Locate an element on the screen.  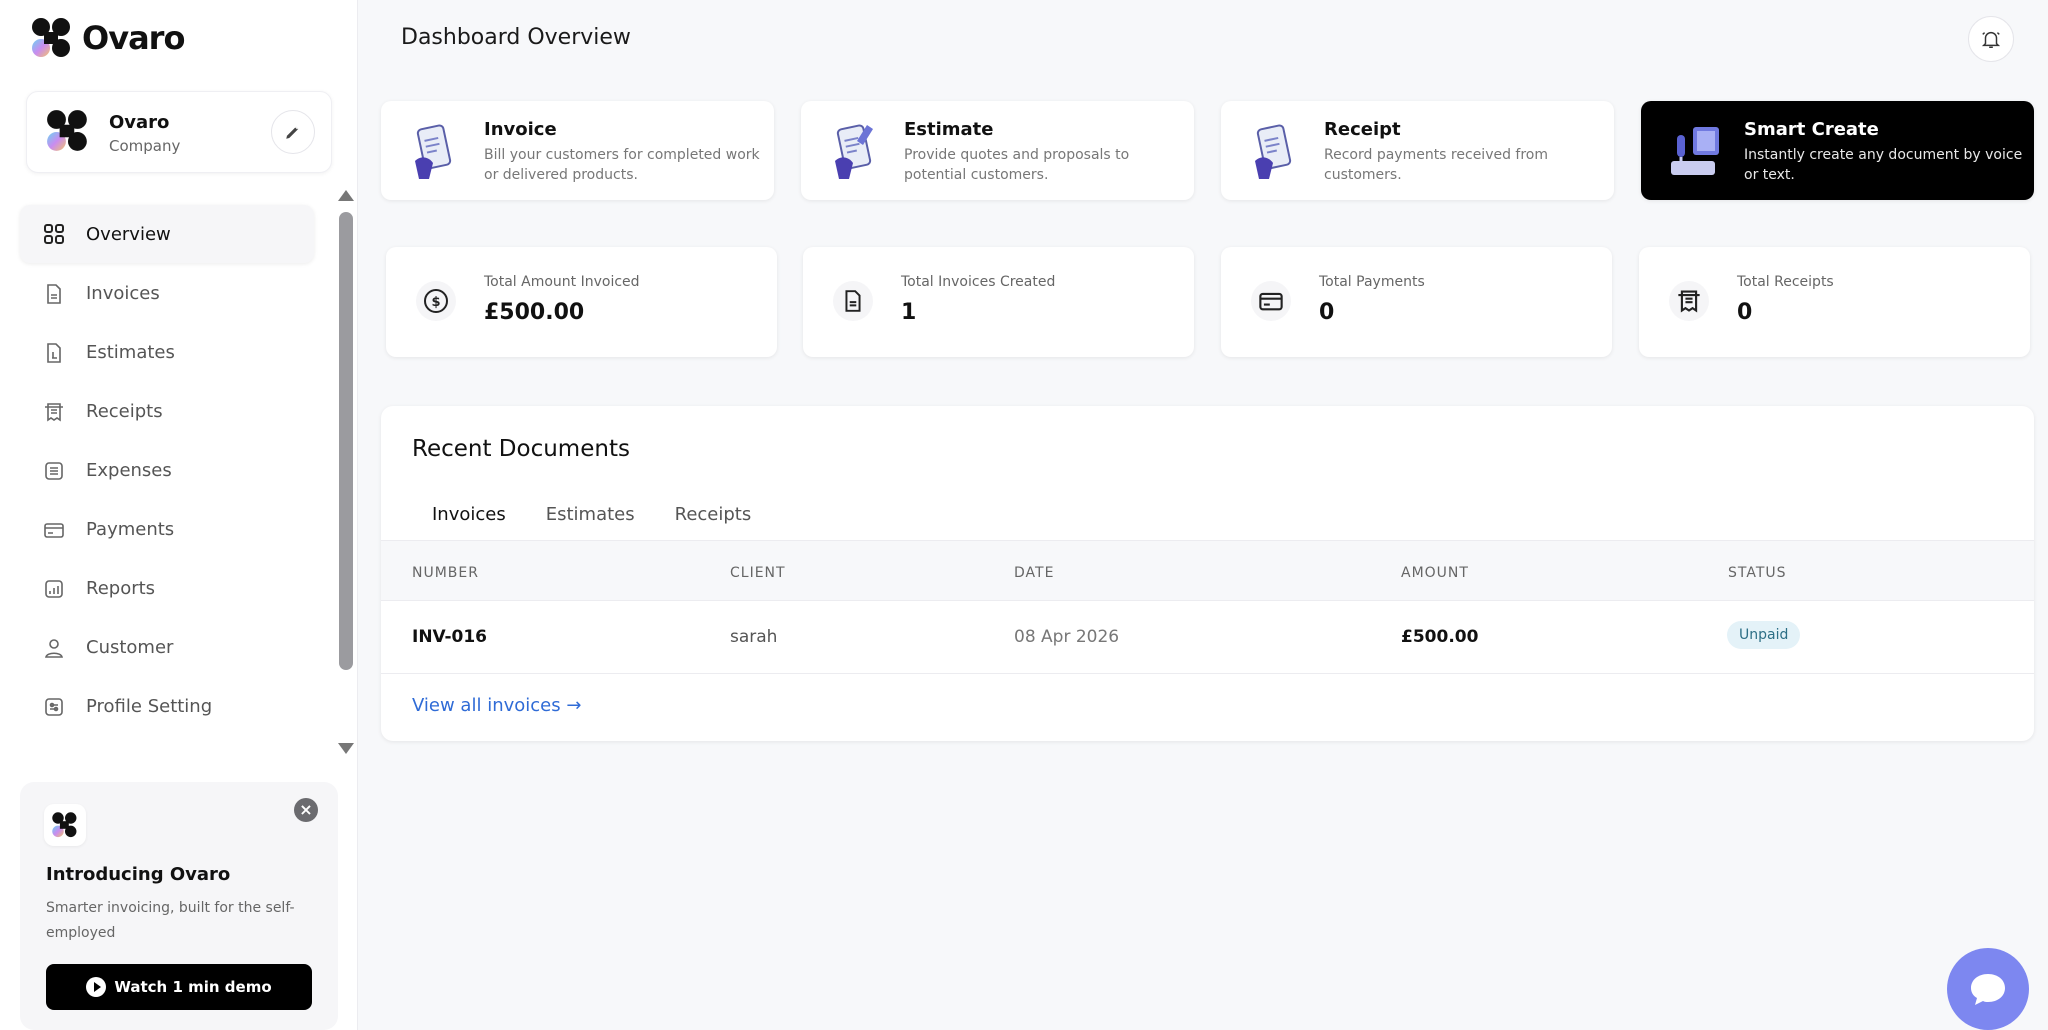
sidebar-item-profile-setting: Profile Setting is located at coordinates (167, 706).